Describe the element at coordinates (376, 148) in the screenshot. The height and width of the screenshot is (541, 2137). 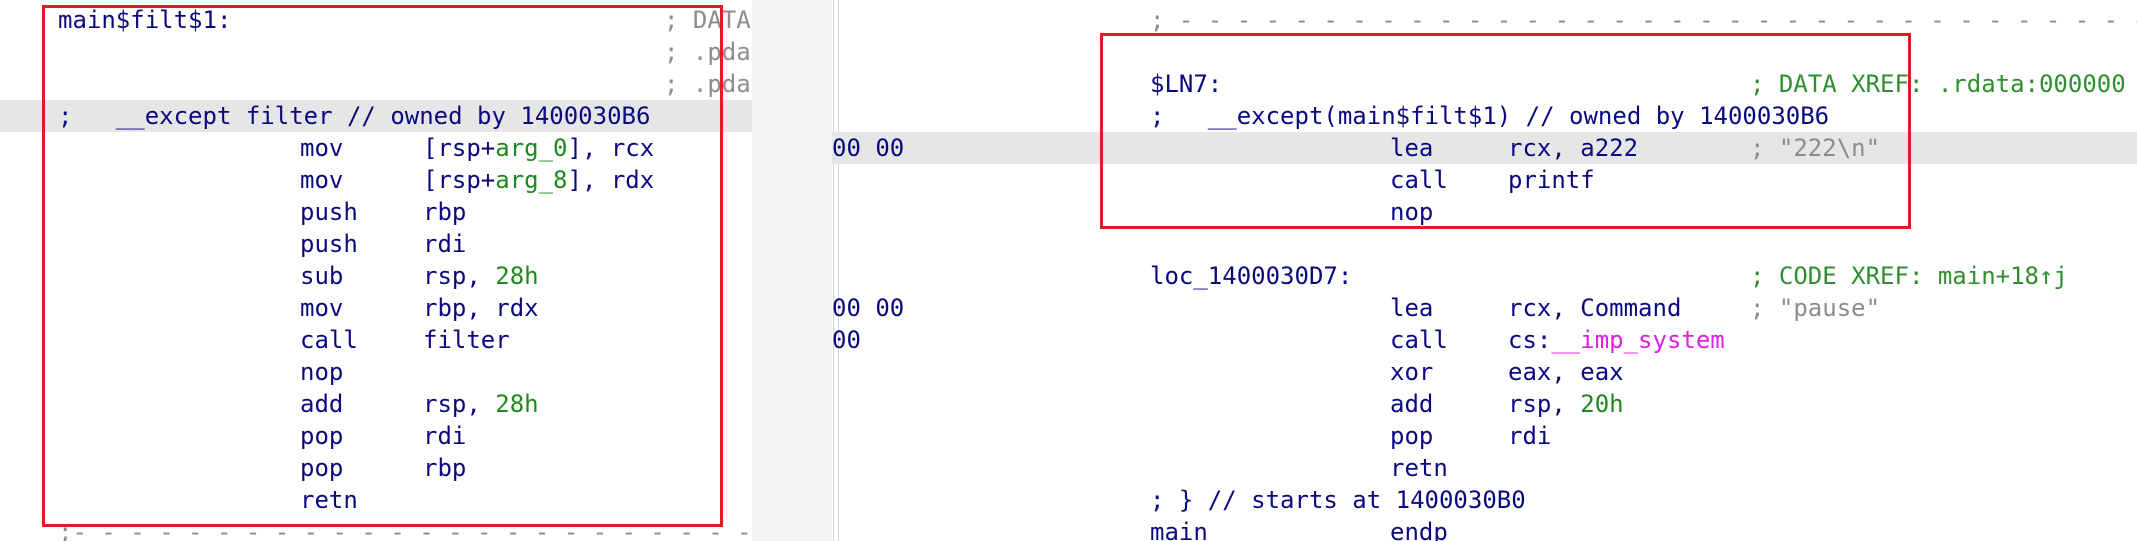
I see `code-line: mov [rsp+arg_0], rcx` at that location.